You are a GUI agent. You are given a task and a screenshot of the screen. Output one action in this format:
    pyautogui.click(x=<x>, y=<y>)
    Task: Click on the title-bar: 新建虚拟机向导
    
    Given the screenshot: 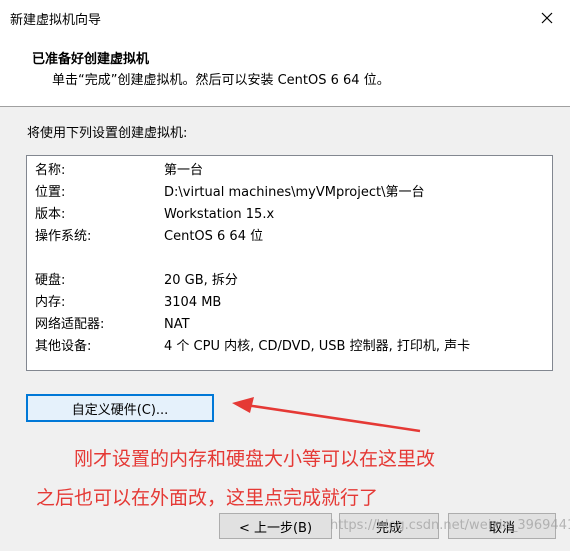 What is the action you would take?
    pyautogui.click(x=285, y=18)
    